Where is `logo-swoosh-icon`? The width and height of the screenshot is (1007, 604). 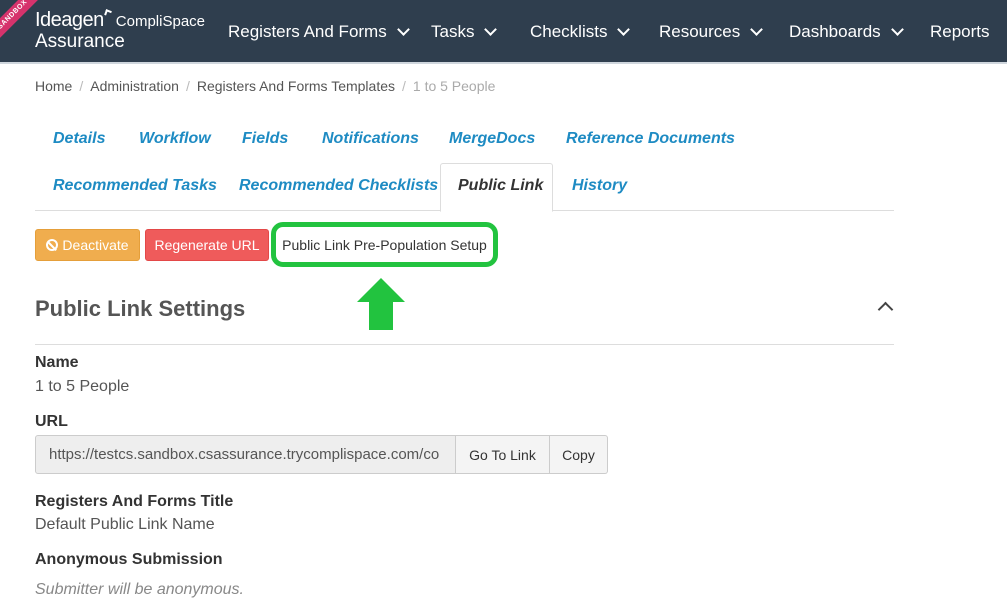 logo-swoosh-icon is located at coordinates (107, 13).